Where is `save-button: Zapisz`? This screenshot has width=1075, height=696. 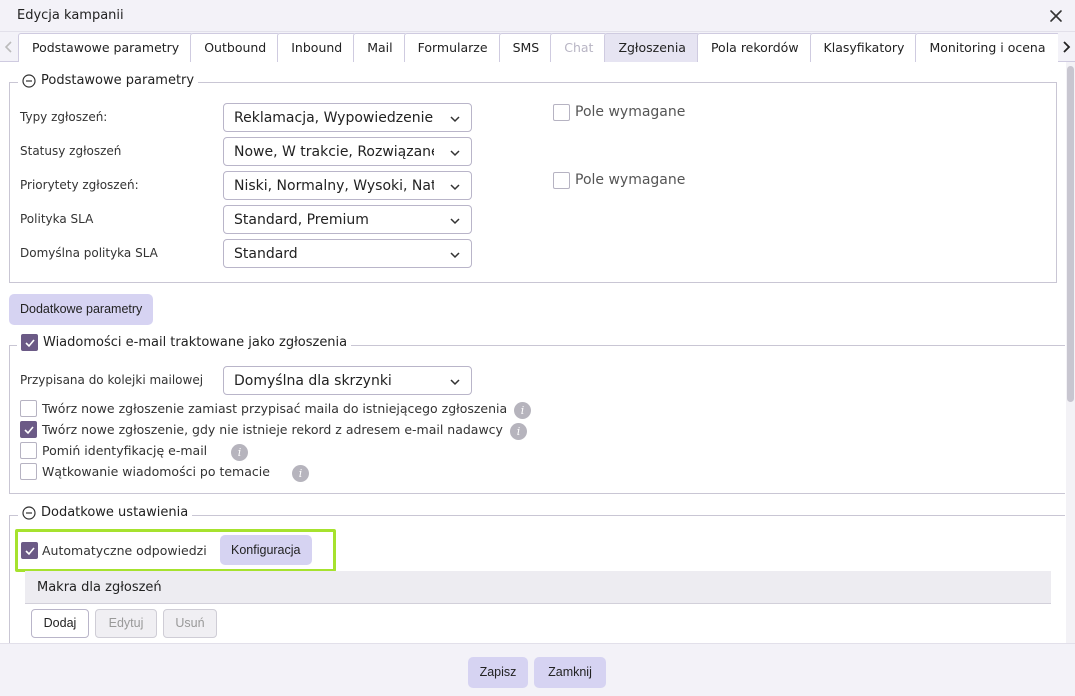 save-button: Zapisz is located at coordinates (498, 672).